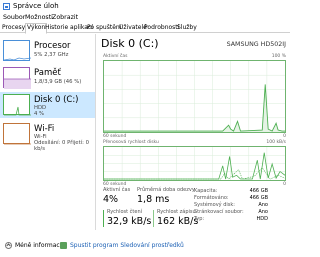  I want to click on cpu-mini-graph, so click(17, 50).